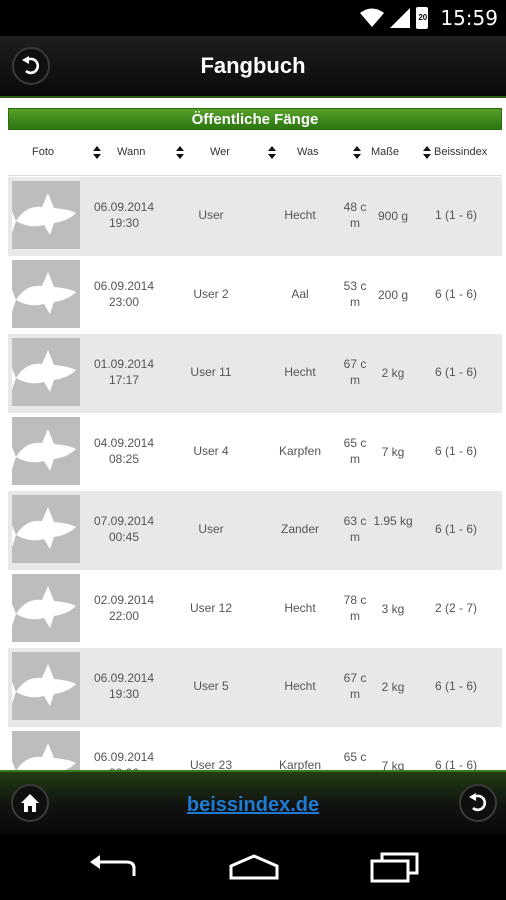 The image size is (506, 900). I want to click on row-date: 02.09.2014 22:00, so click(124, 607).